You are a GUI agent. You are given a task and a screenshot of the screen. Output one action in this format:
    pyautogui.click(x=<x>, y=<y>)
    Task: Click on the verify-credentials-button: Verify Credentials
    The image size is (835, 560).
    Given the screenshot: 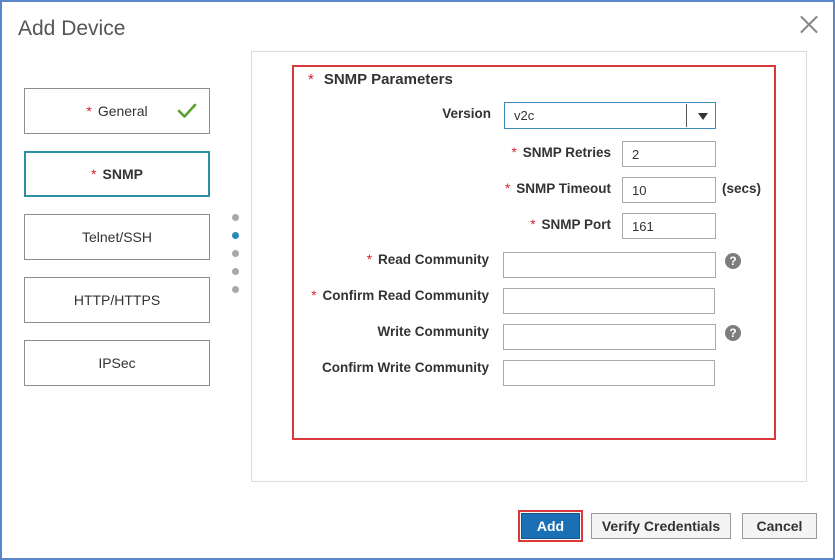 What is the action you would take?
    pyautogui.click(x=661, y=526)
    